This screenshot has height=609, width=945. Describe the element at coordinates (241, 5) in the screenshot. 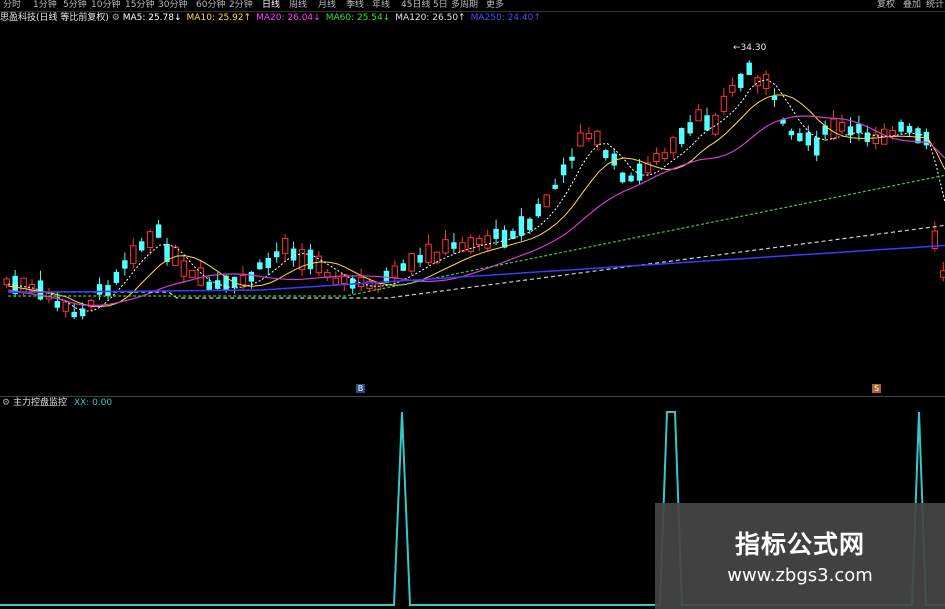

I see `period-tab-7: 2分钟` at that location.